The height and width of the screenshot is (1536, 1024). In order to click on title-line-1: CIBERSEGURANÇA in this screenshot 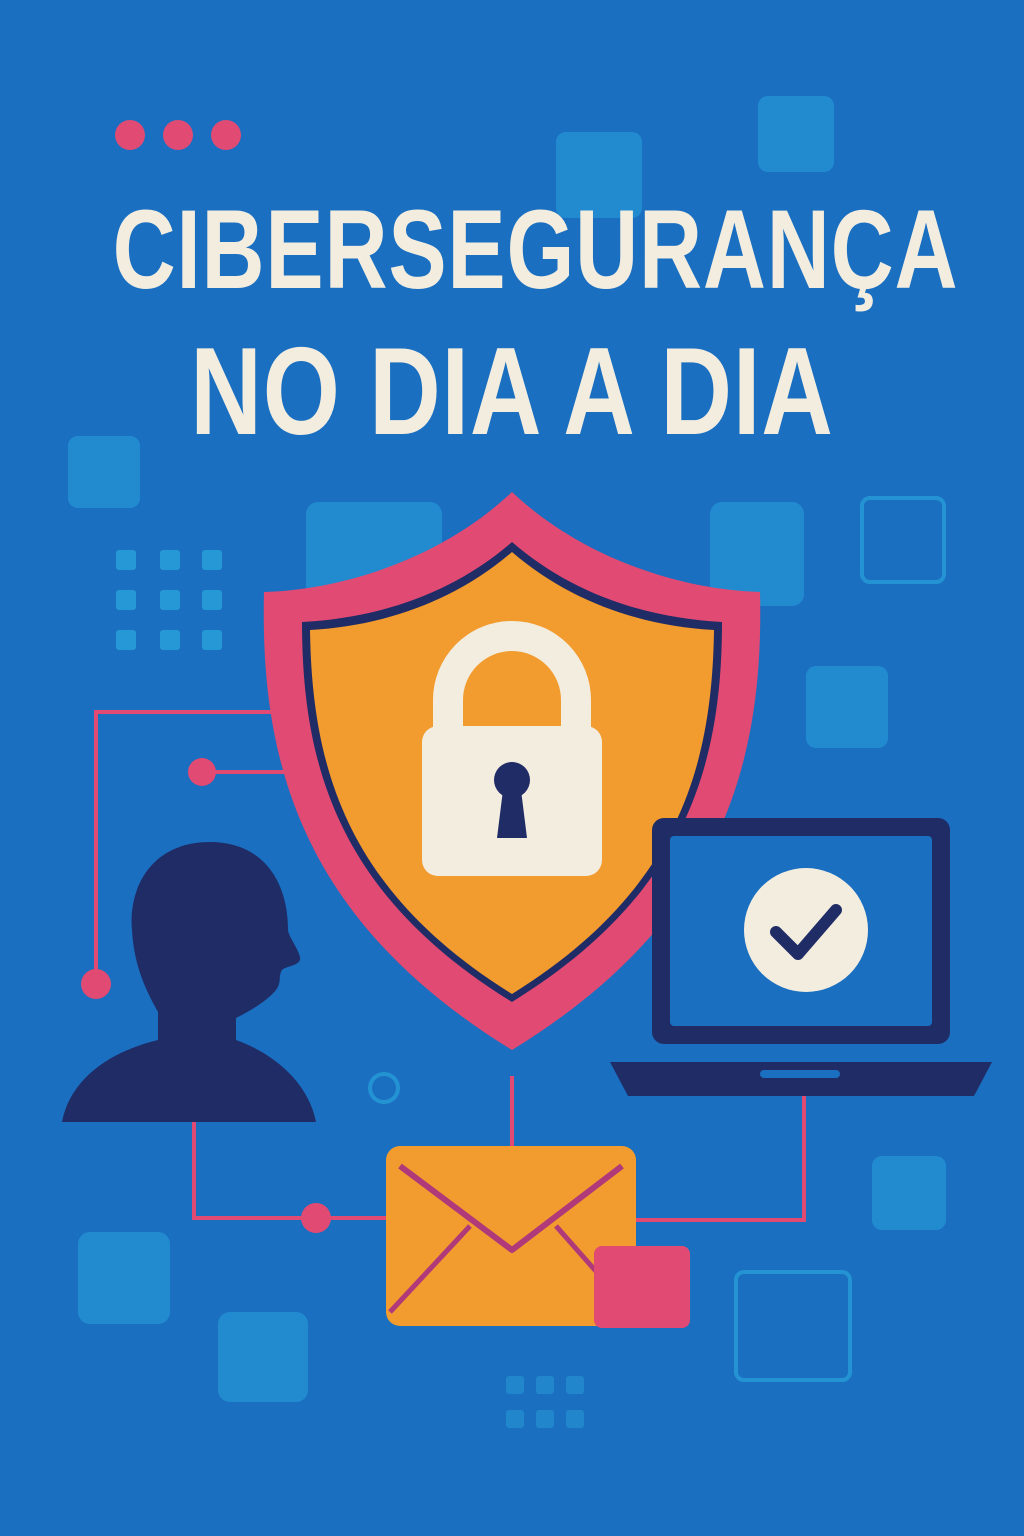, I will do `click(535, 249)`.